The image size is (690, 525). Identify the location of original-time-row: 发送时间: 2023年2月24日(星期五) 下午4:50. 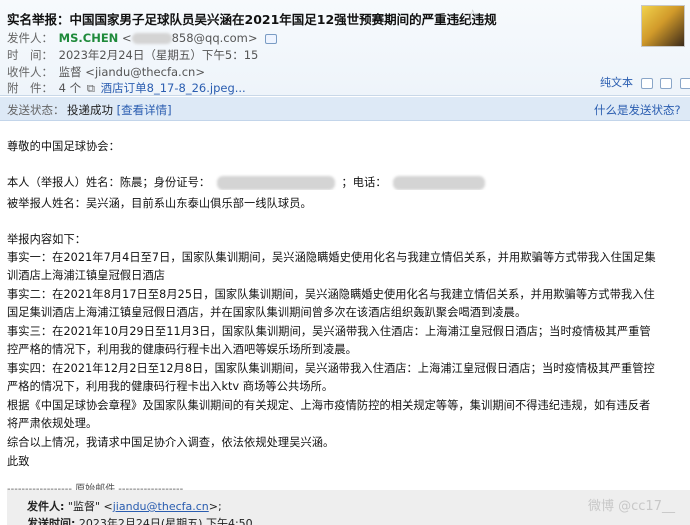
(140, 520).